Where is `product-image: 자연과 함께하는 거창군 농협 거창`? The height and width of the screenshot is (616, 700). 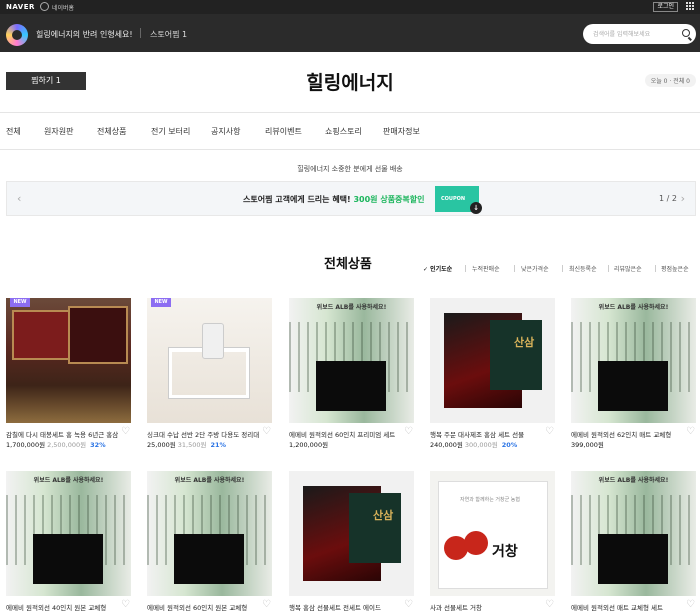 product-image: 자연과 함께하는 거창군 농협 거창 is located at coordinates (492, 533).